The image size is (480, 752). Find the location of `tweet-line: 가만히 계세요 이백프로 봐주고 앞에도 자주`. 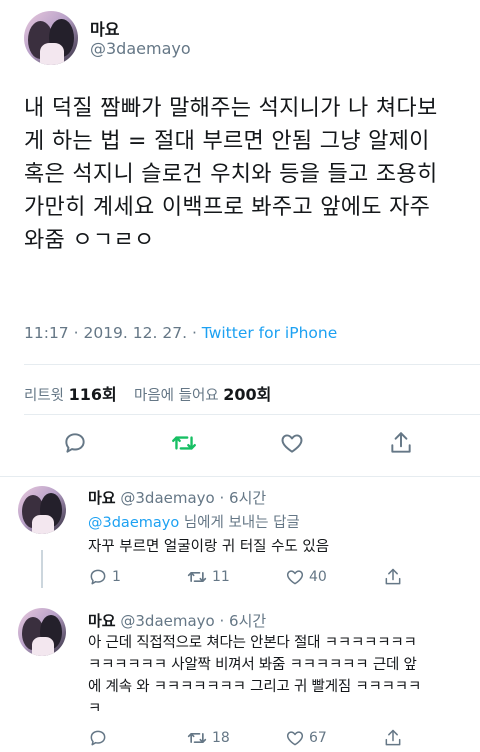

tweet-line: 가만히 계세요 이백프로 봐주고 앞에도 자주 is located at coordinates (227, 207).